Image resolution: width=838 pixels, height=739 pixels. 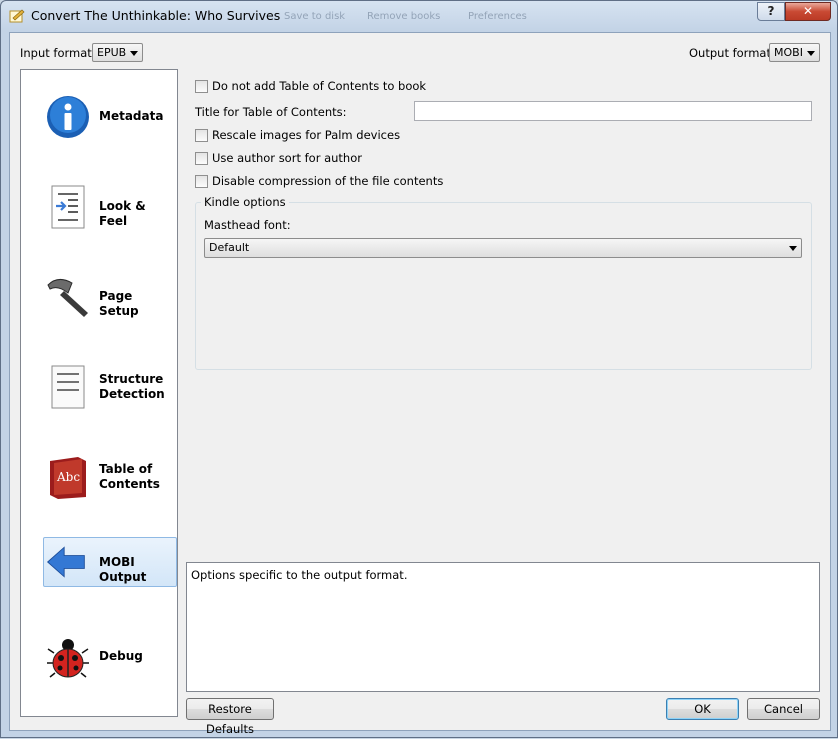 What do you see at coordinates (503, 627) in the screenshot?
I see `option-description-box: Options specific to the output format.` at bounding box center [503, 627].